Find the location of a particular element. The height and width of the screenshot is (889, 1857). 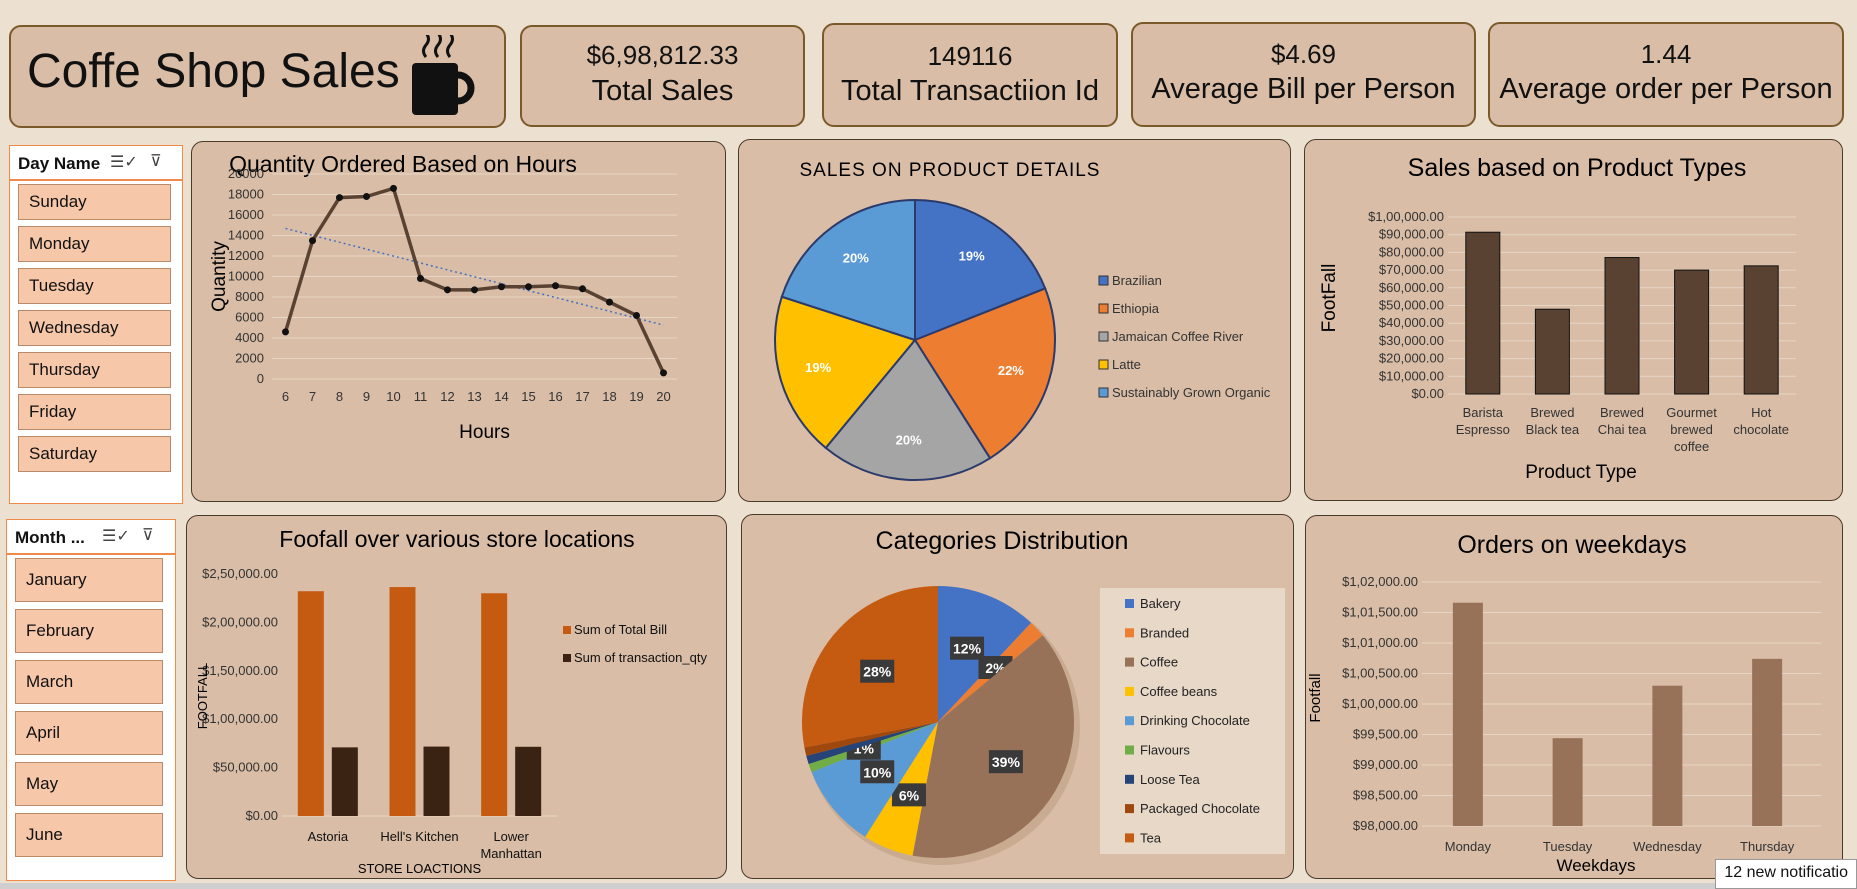

slicer-item-february: February is located at coordinates (89, 631).